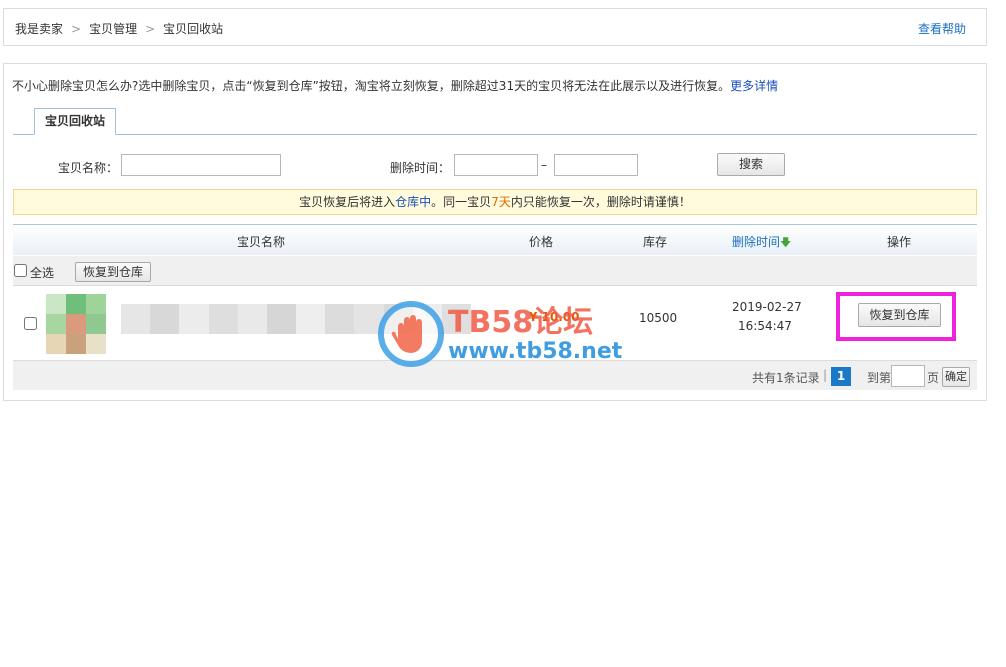 The width and height of the screenshot is (1006, 667). Describe the element at coordinates (39, 29) in the screenshot. I see `breadcrumb-seller: 我是卖家` at that location.